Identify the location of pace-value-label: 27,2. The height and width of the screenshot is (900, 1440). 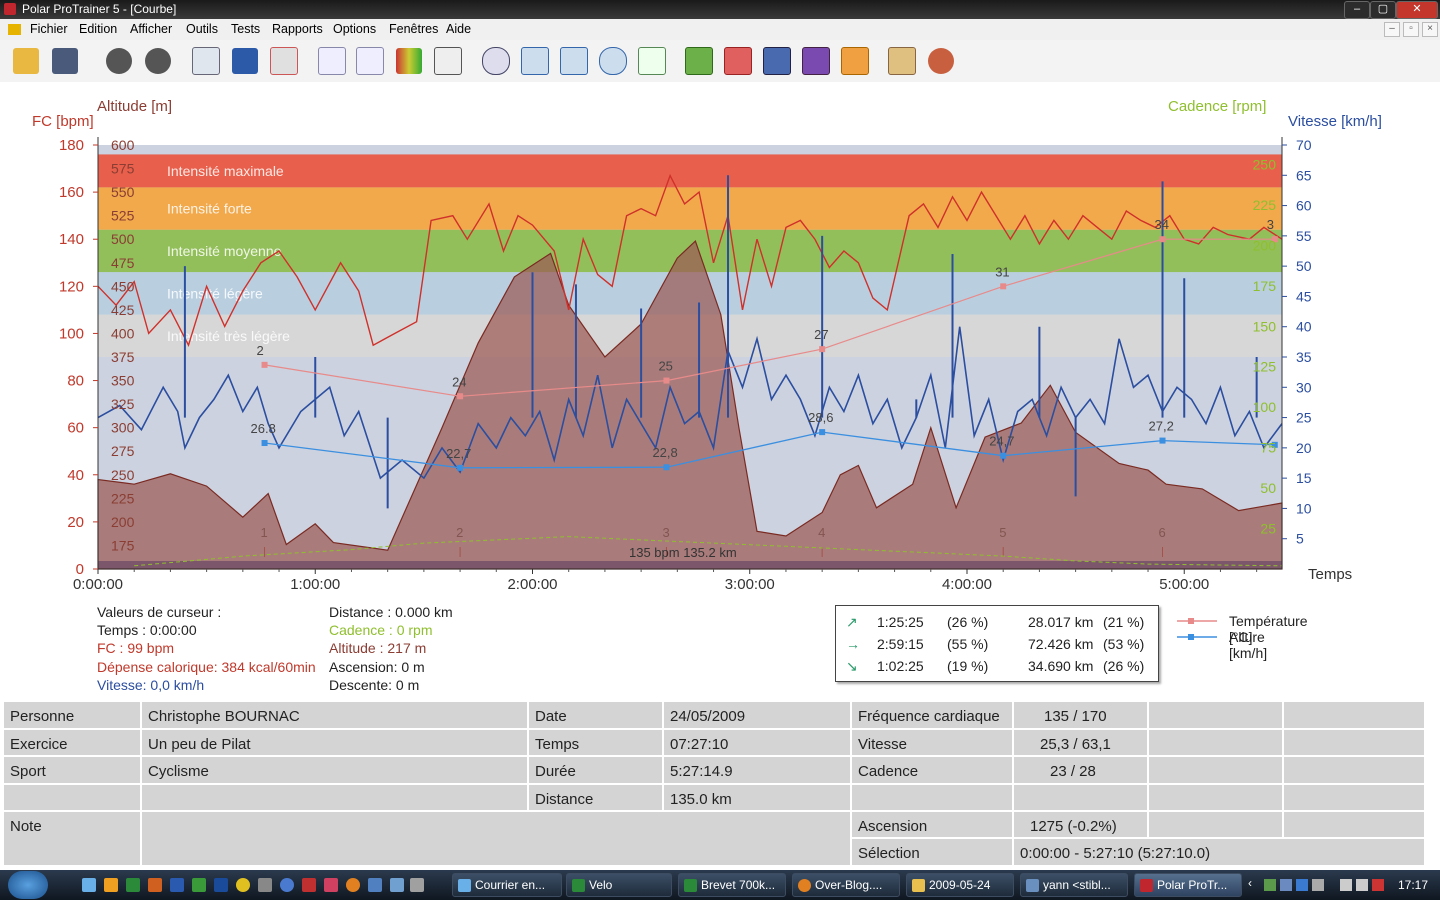
(1161, 426).